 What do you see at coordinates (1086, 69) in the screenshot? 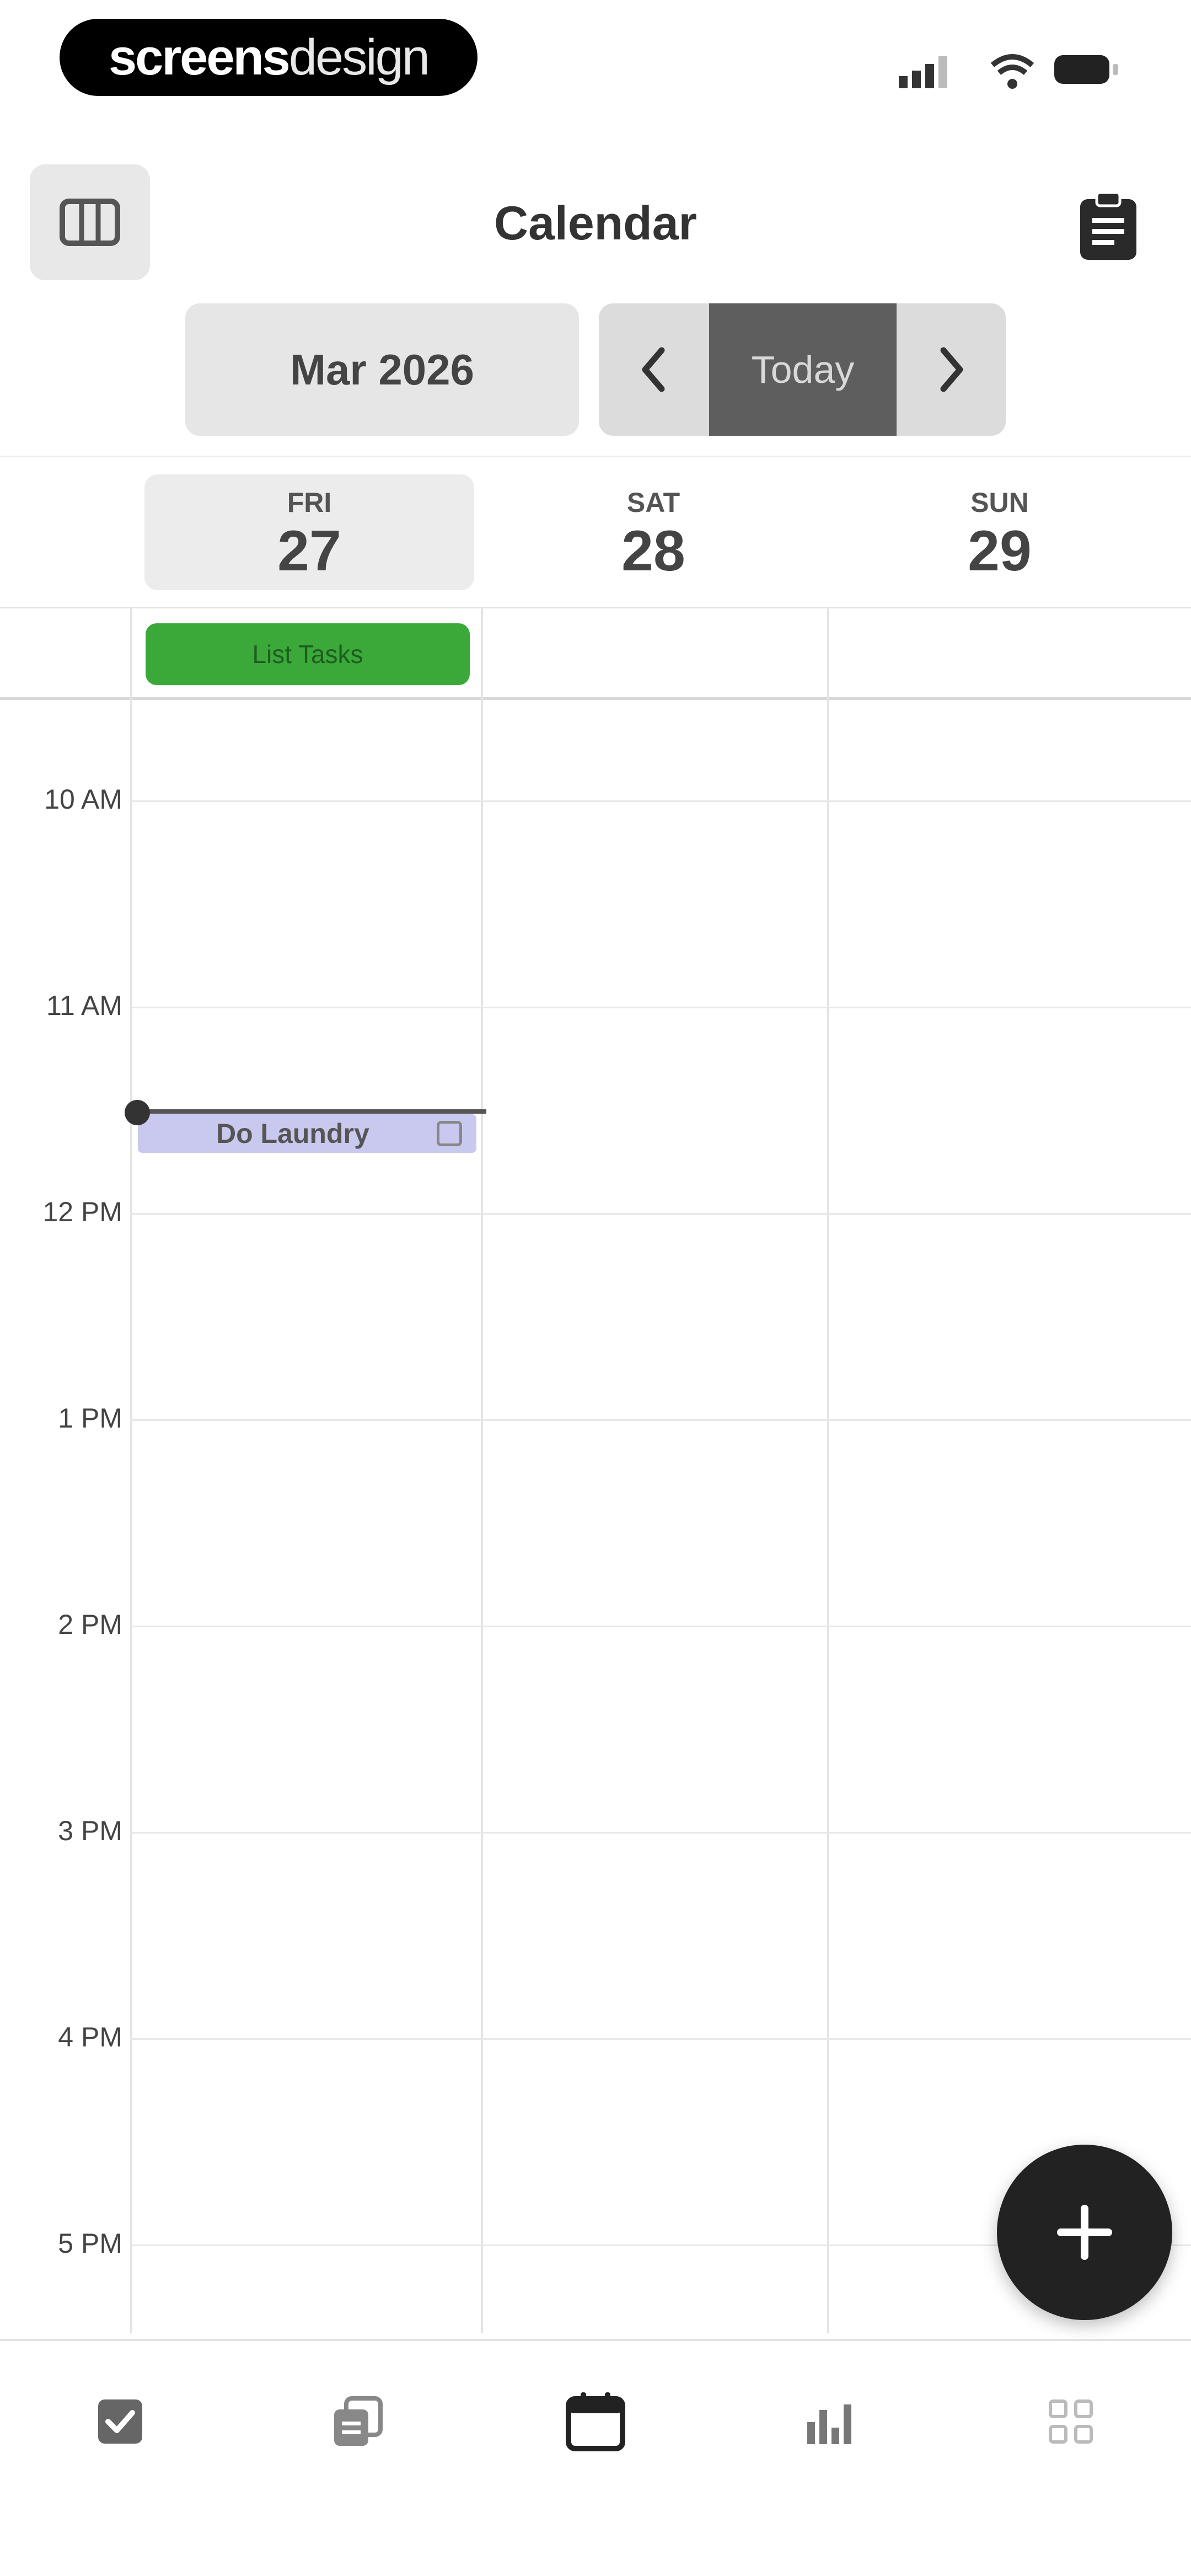
I see `battery-icon` at bounding box center [1086, 69].